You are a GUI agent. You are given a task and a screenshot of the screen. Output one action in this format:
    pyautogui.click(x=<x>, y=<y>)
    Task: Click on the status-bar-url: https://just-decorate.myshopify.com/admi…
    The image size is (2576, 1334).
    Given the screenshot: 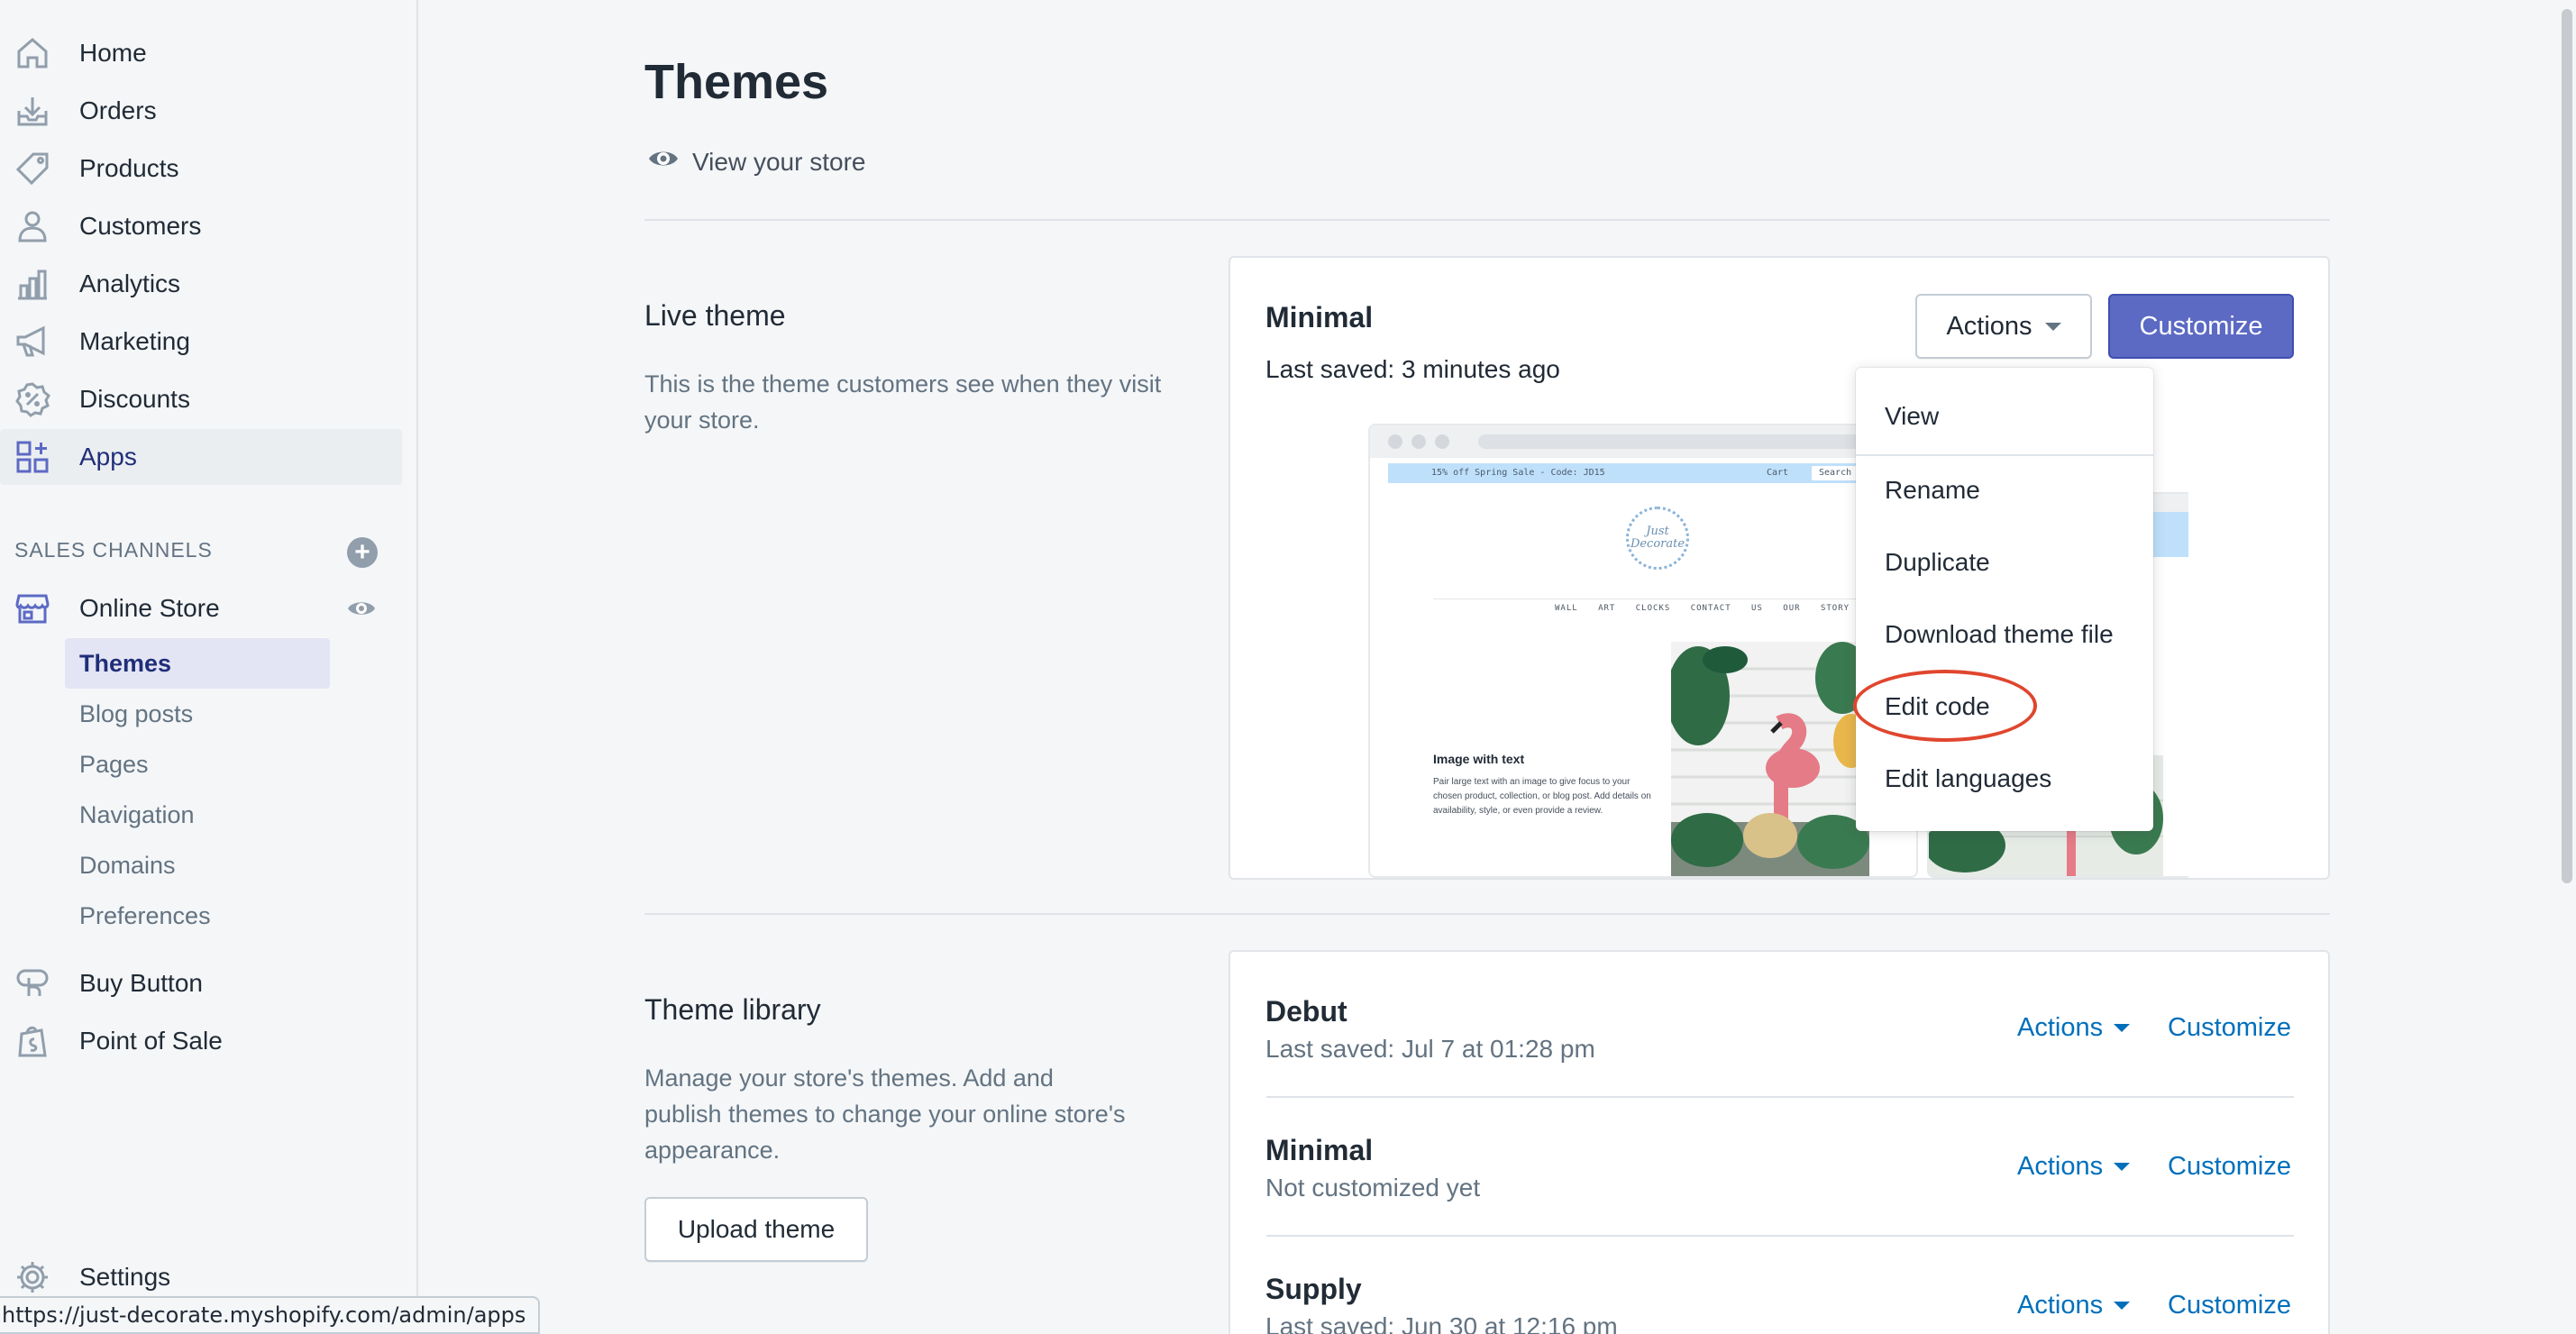 What is the action you would take?
    pyautogui.click(x=270, y=1315)
    